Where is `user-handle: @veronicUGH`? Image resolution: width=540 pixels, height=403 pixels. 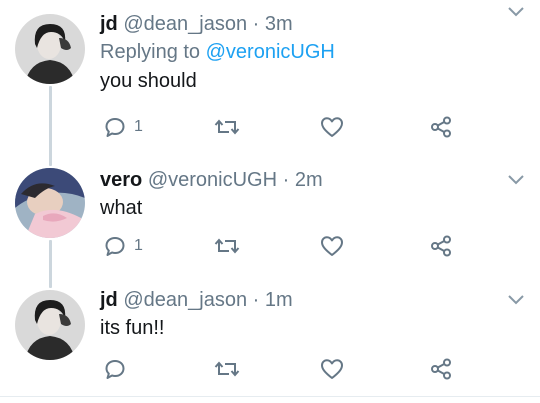 user-handle: @veronicUGH is located at coordinates (212, 180).